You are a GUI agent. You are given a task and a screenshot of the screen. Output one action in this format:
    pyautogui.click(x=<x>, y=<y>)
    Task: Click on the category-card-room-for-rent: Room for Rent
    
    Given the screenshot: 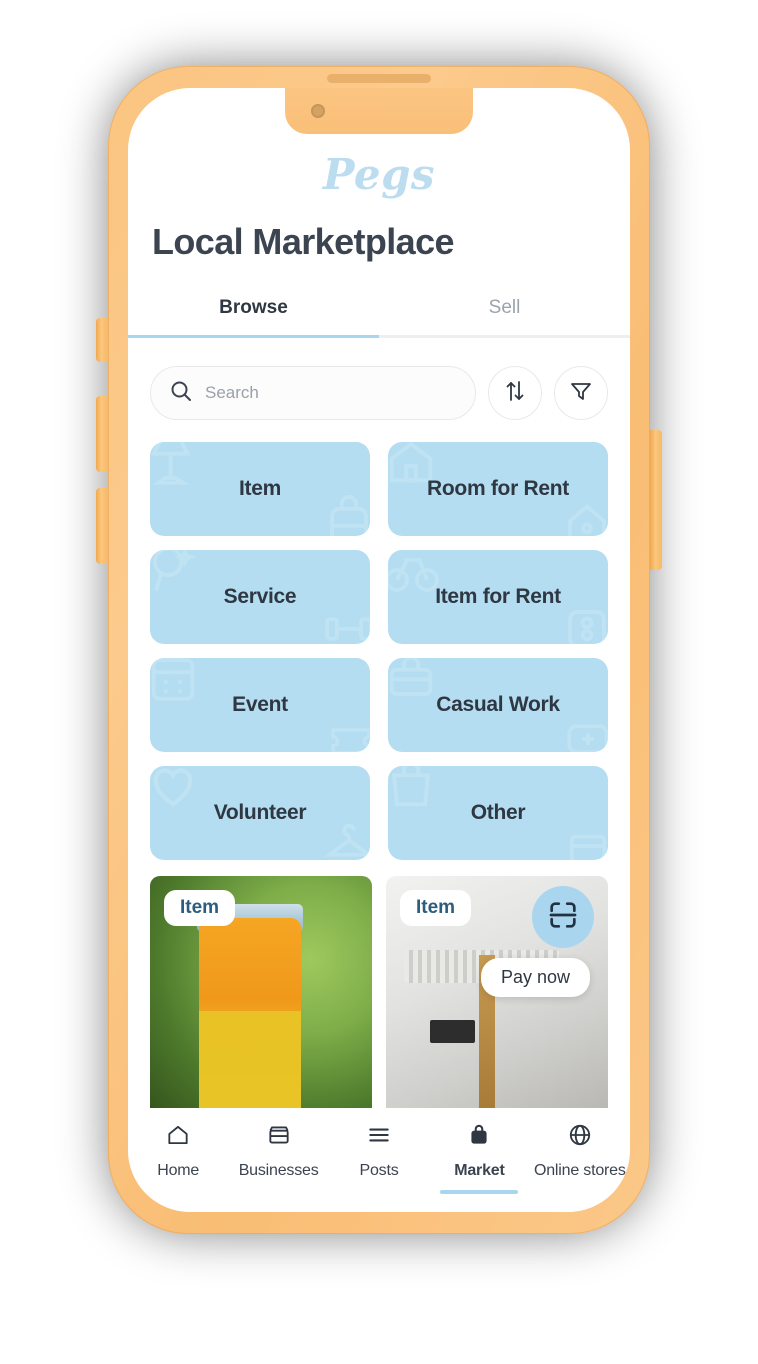 What is the action you would take?
    pyautogui.click(x=498, y=489)
    